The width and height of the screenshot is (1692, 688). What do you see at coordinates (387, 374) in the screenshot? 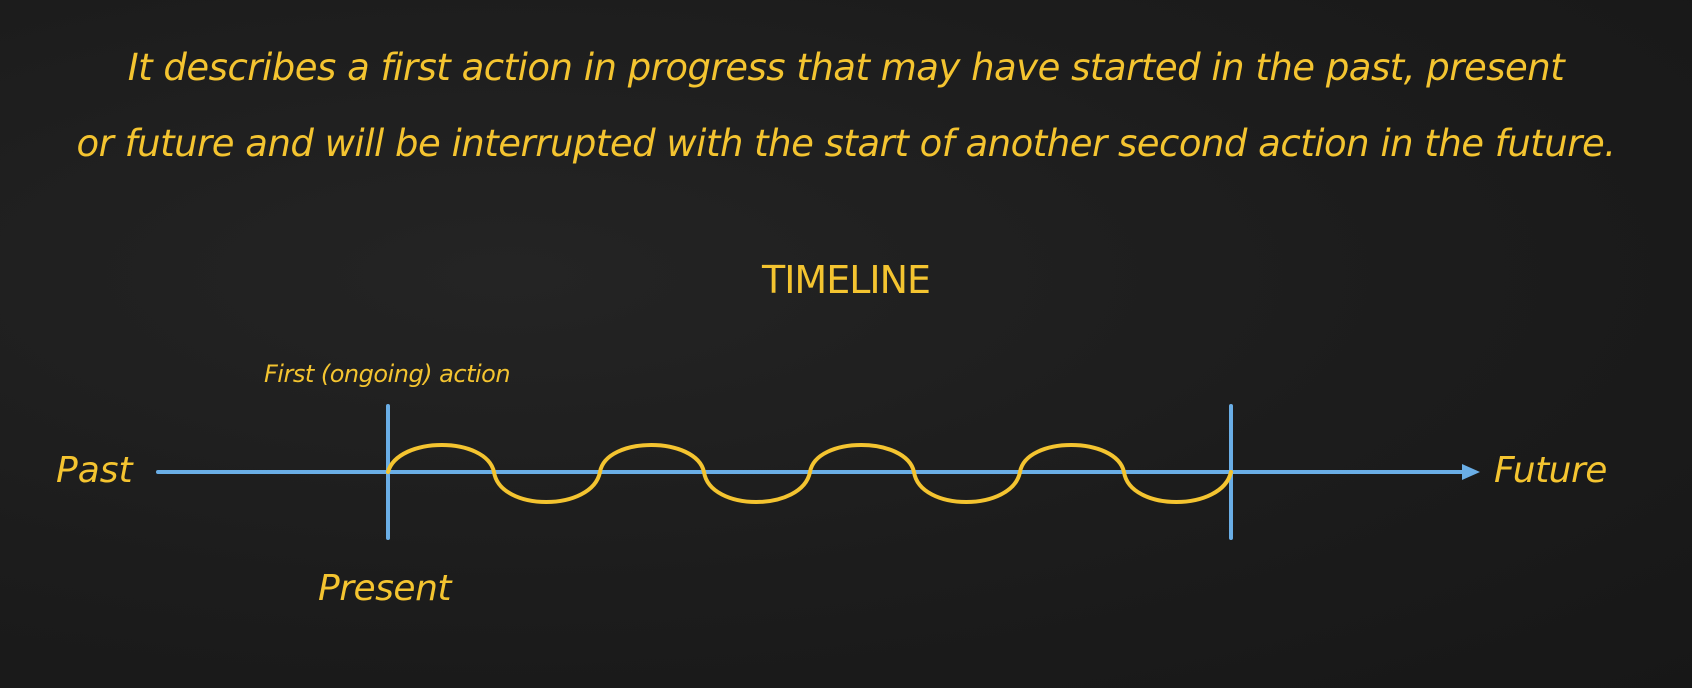
I see `first-action-label: First (ongoing) action` at bounding box center [387, 374].